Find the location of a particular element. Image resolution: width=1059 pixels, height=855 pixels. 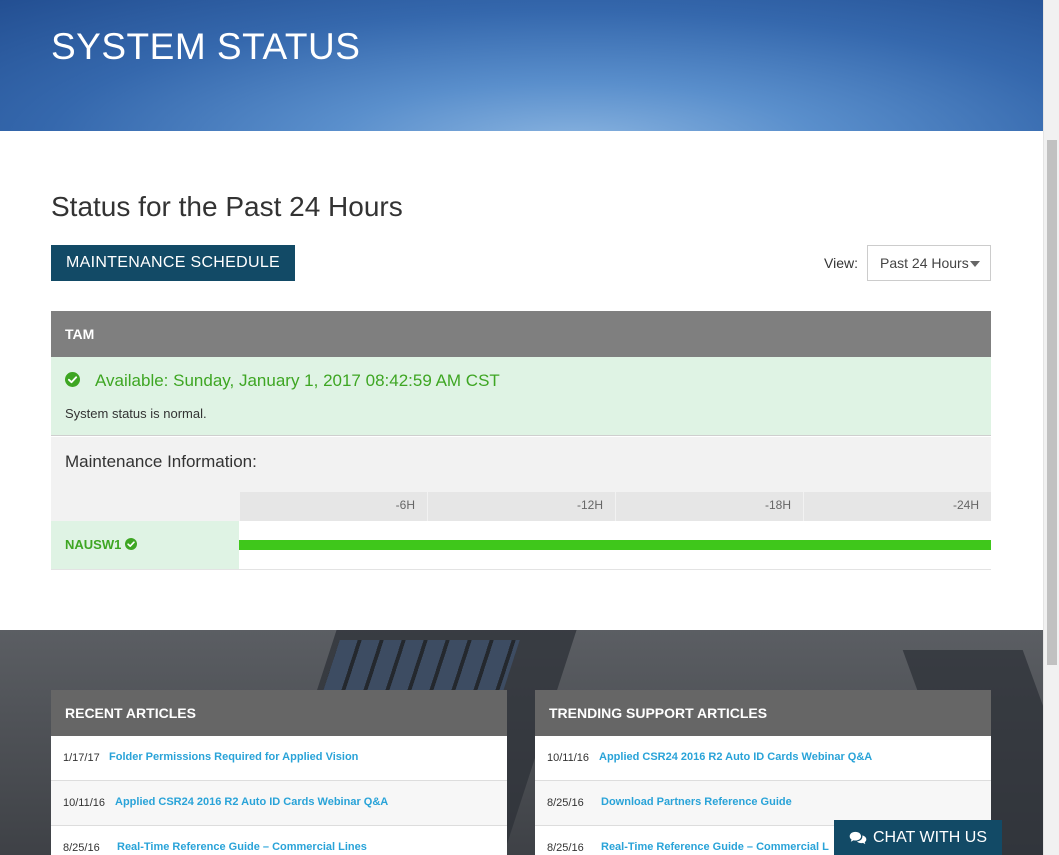

page-title: SYSTEM STATUS is located at coordinates (206, 46).